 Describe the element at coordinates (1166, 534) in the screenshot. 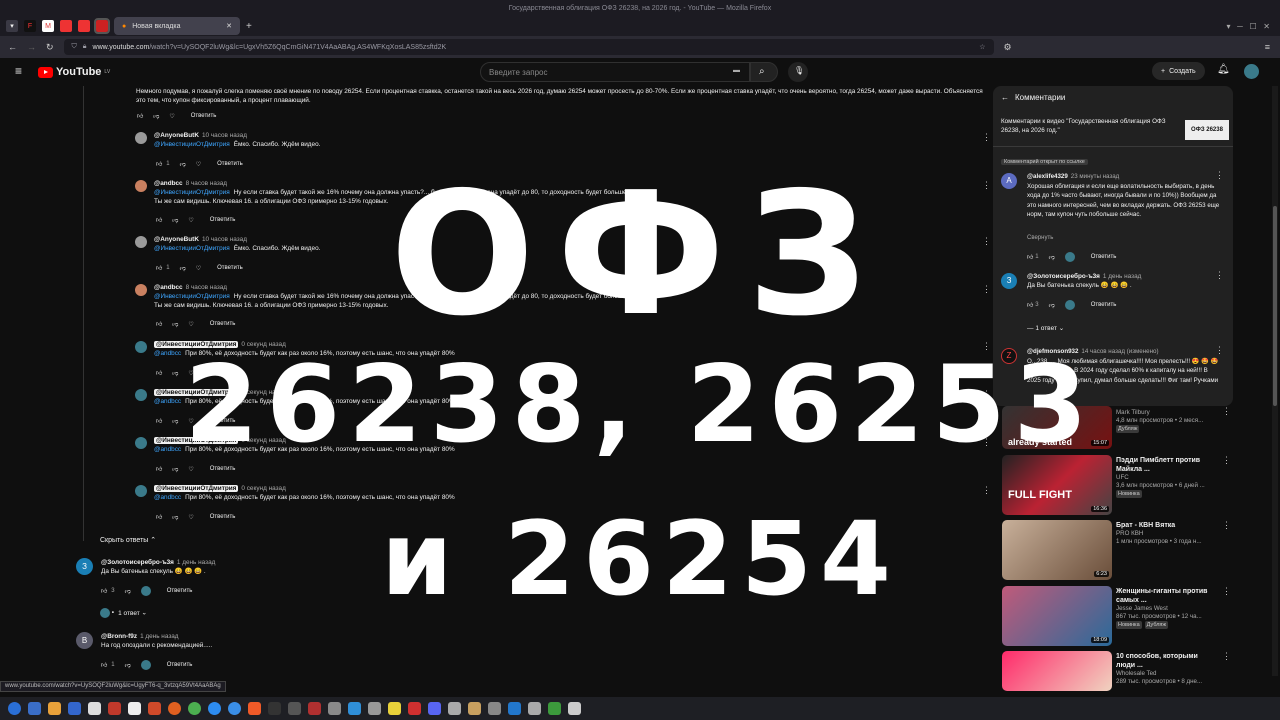

I see `video-channel: PRO КВН` at that location.